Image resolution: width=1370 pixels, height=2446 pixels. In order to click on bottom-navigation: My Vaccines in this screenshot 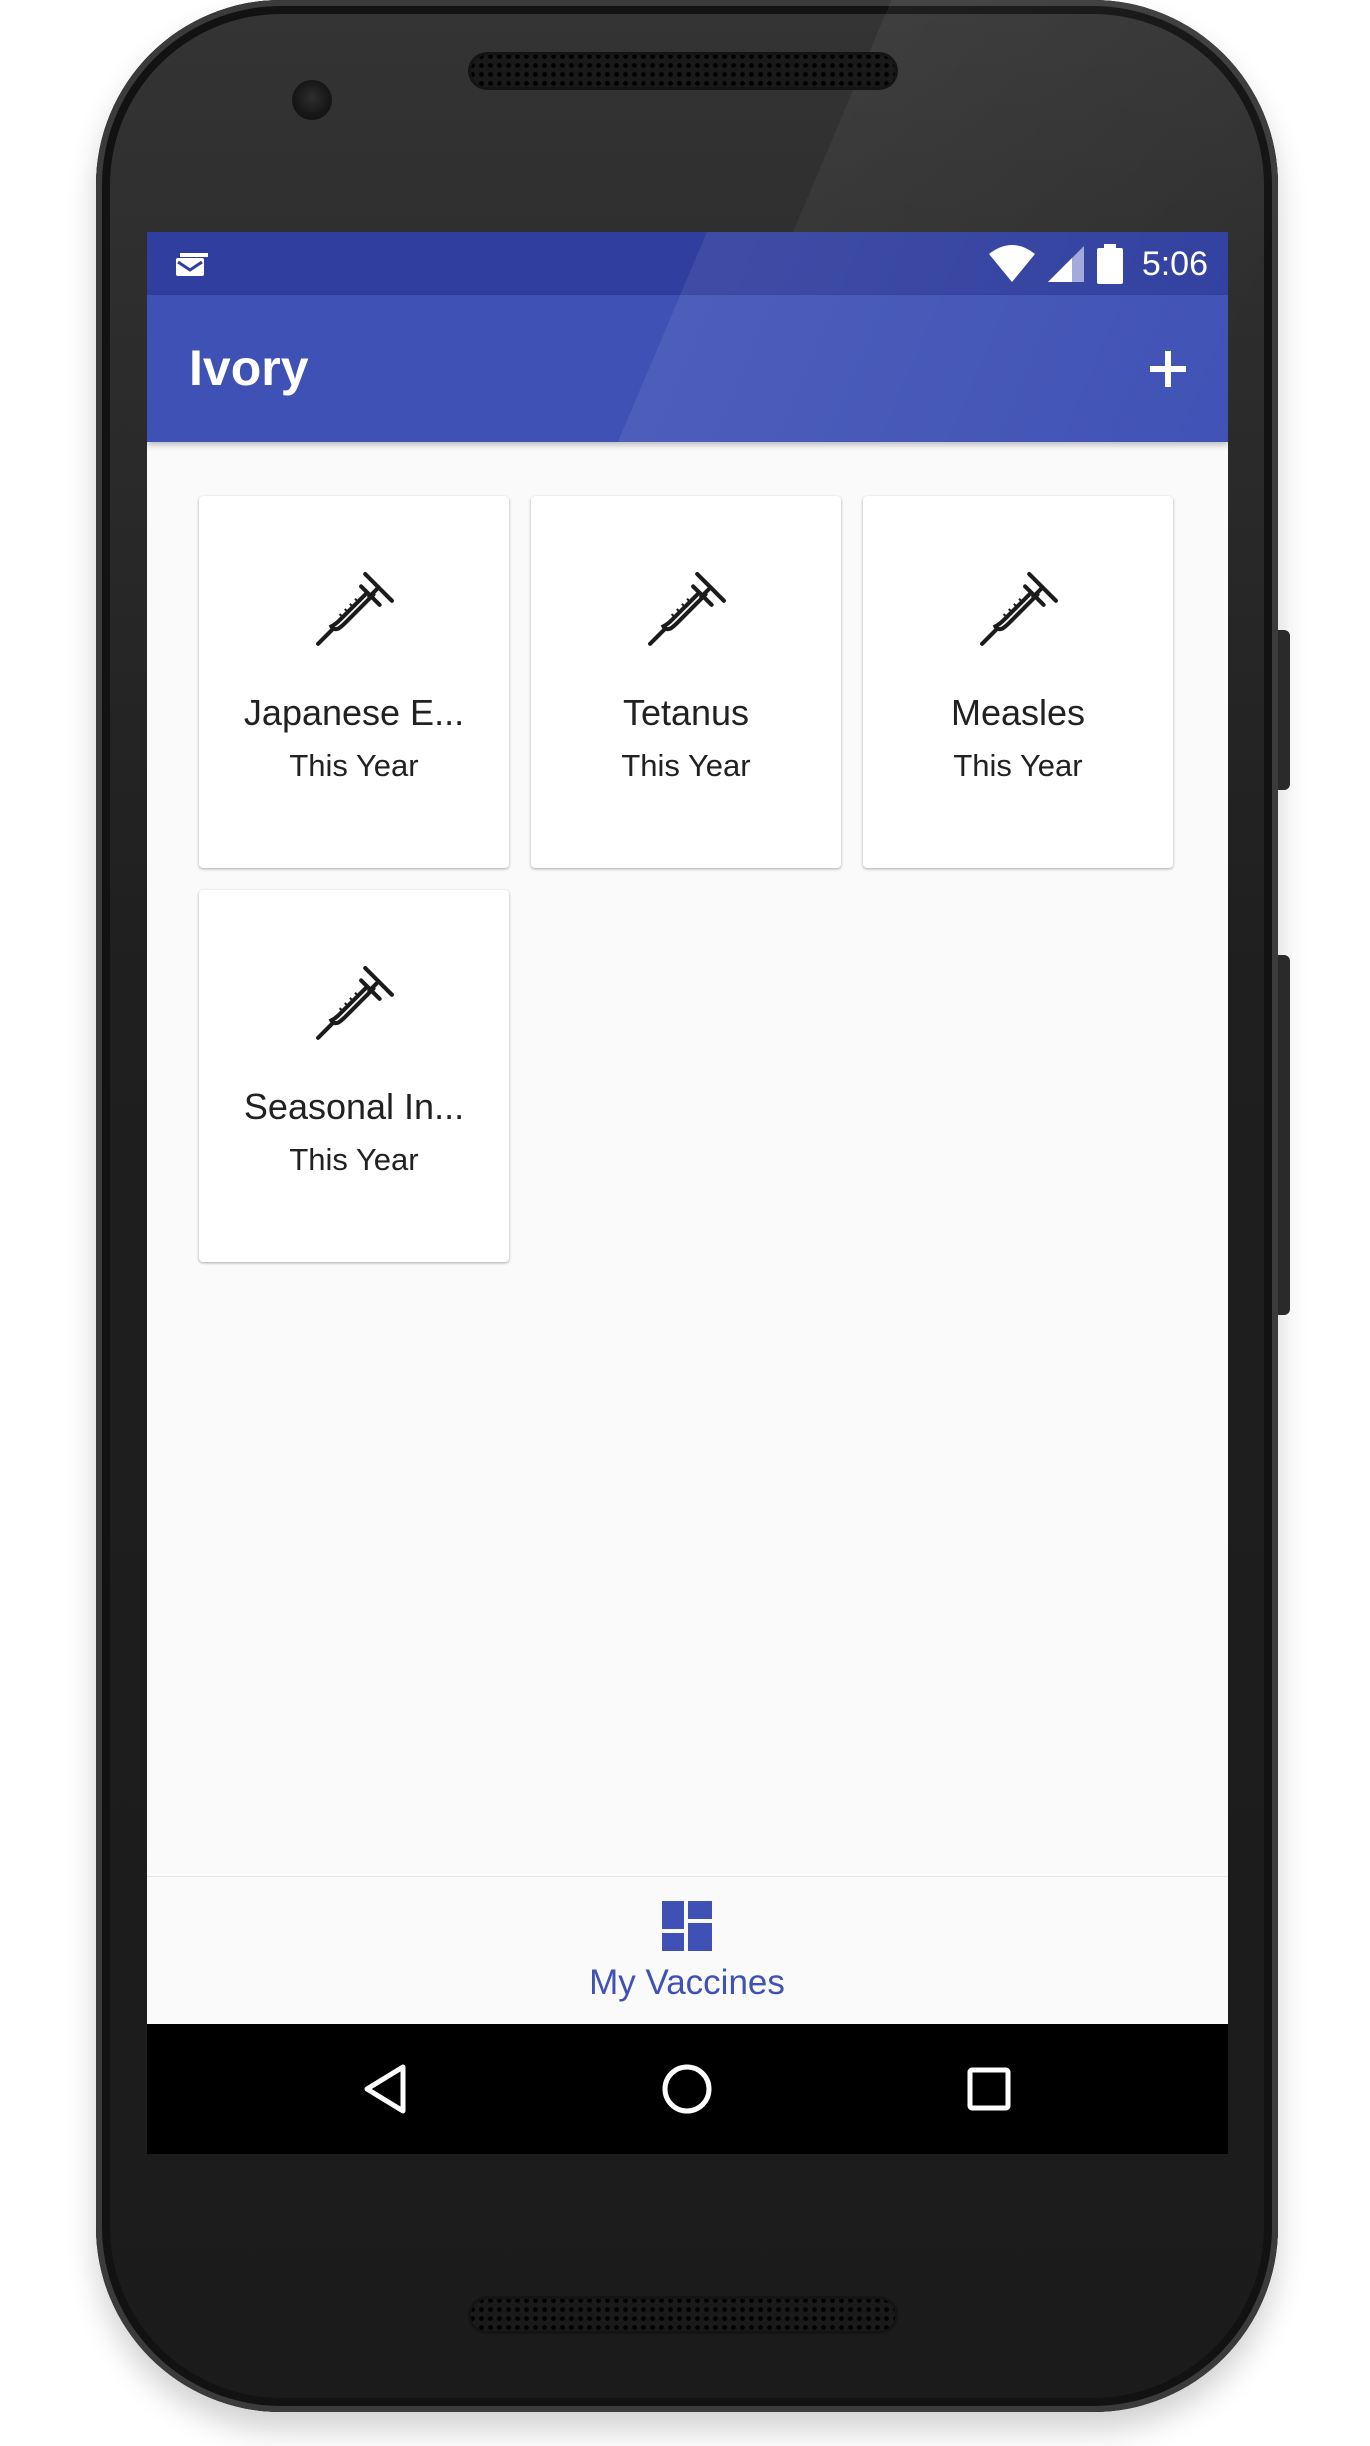, I will do `click(687, 1950)`.